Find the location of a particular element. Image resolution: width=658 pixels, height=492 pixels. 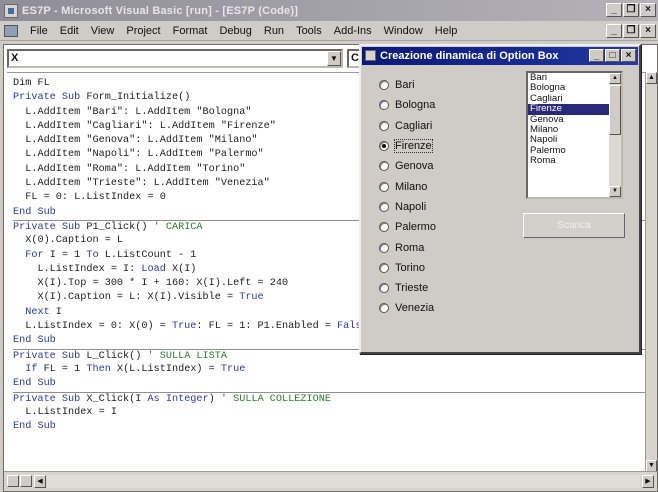

option-label: Cagliari is located at coordinates (414, 125).